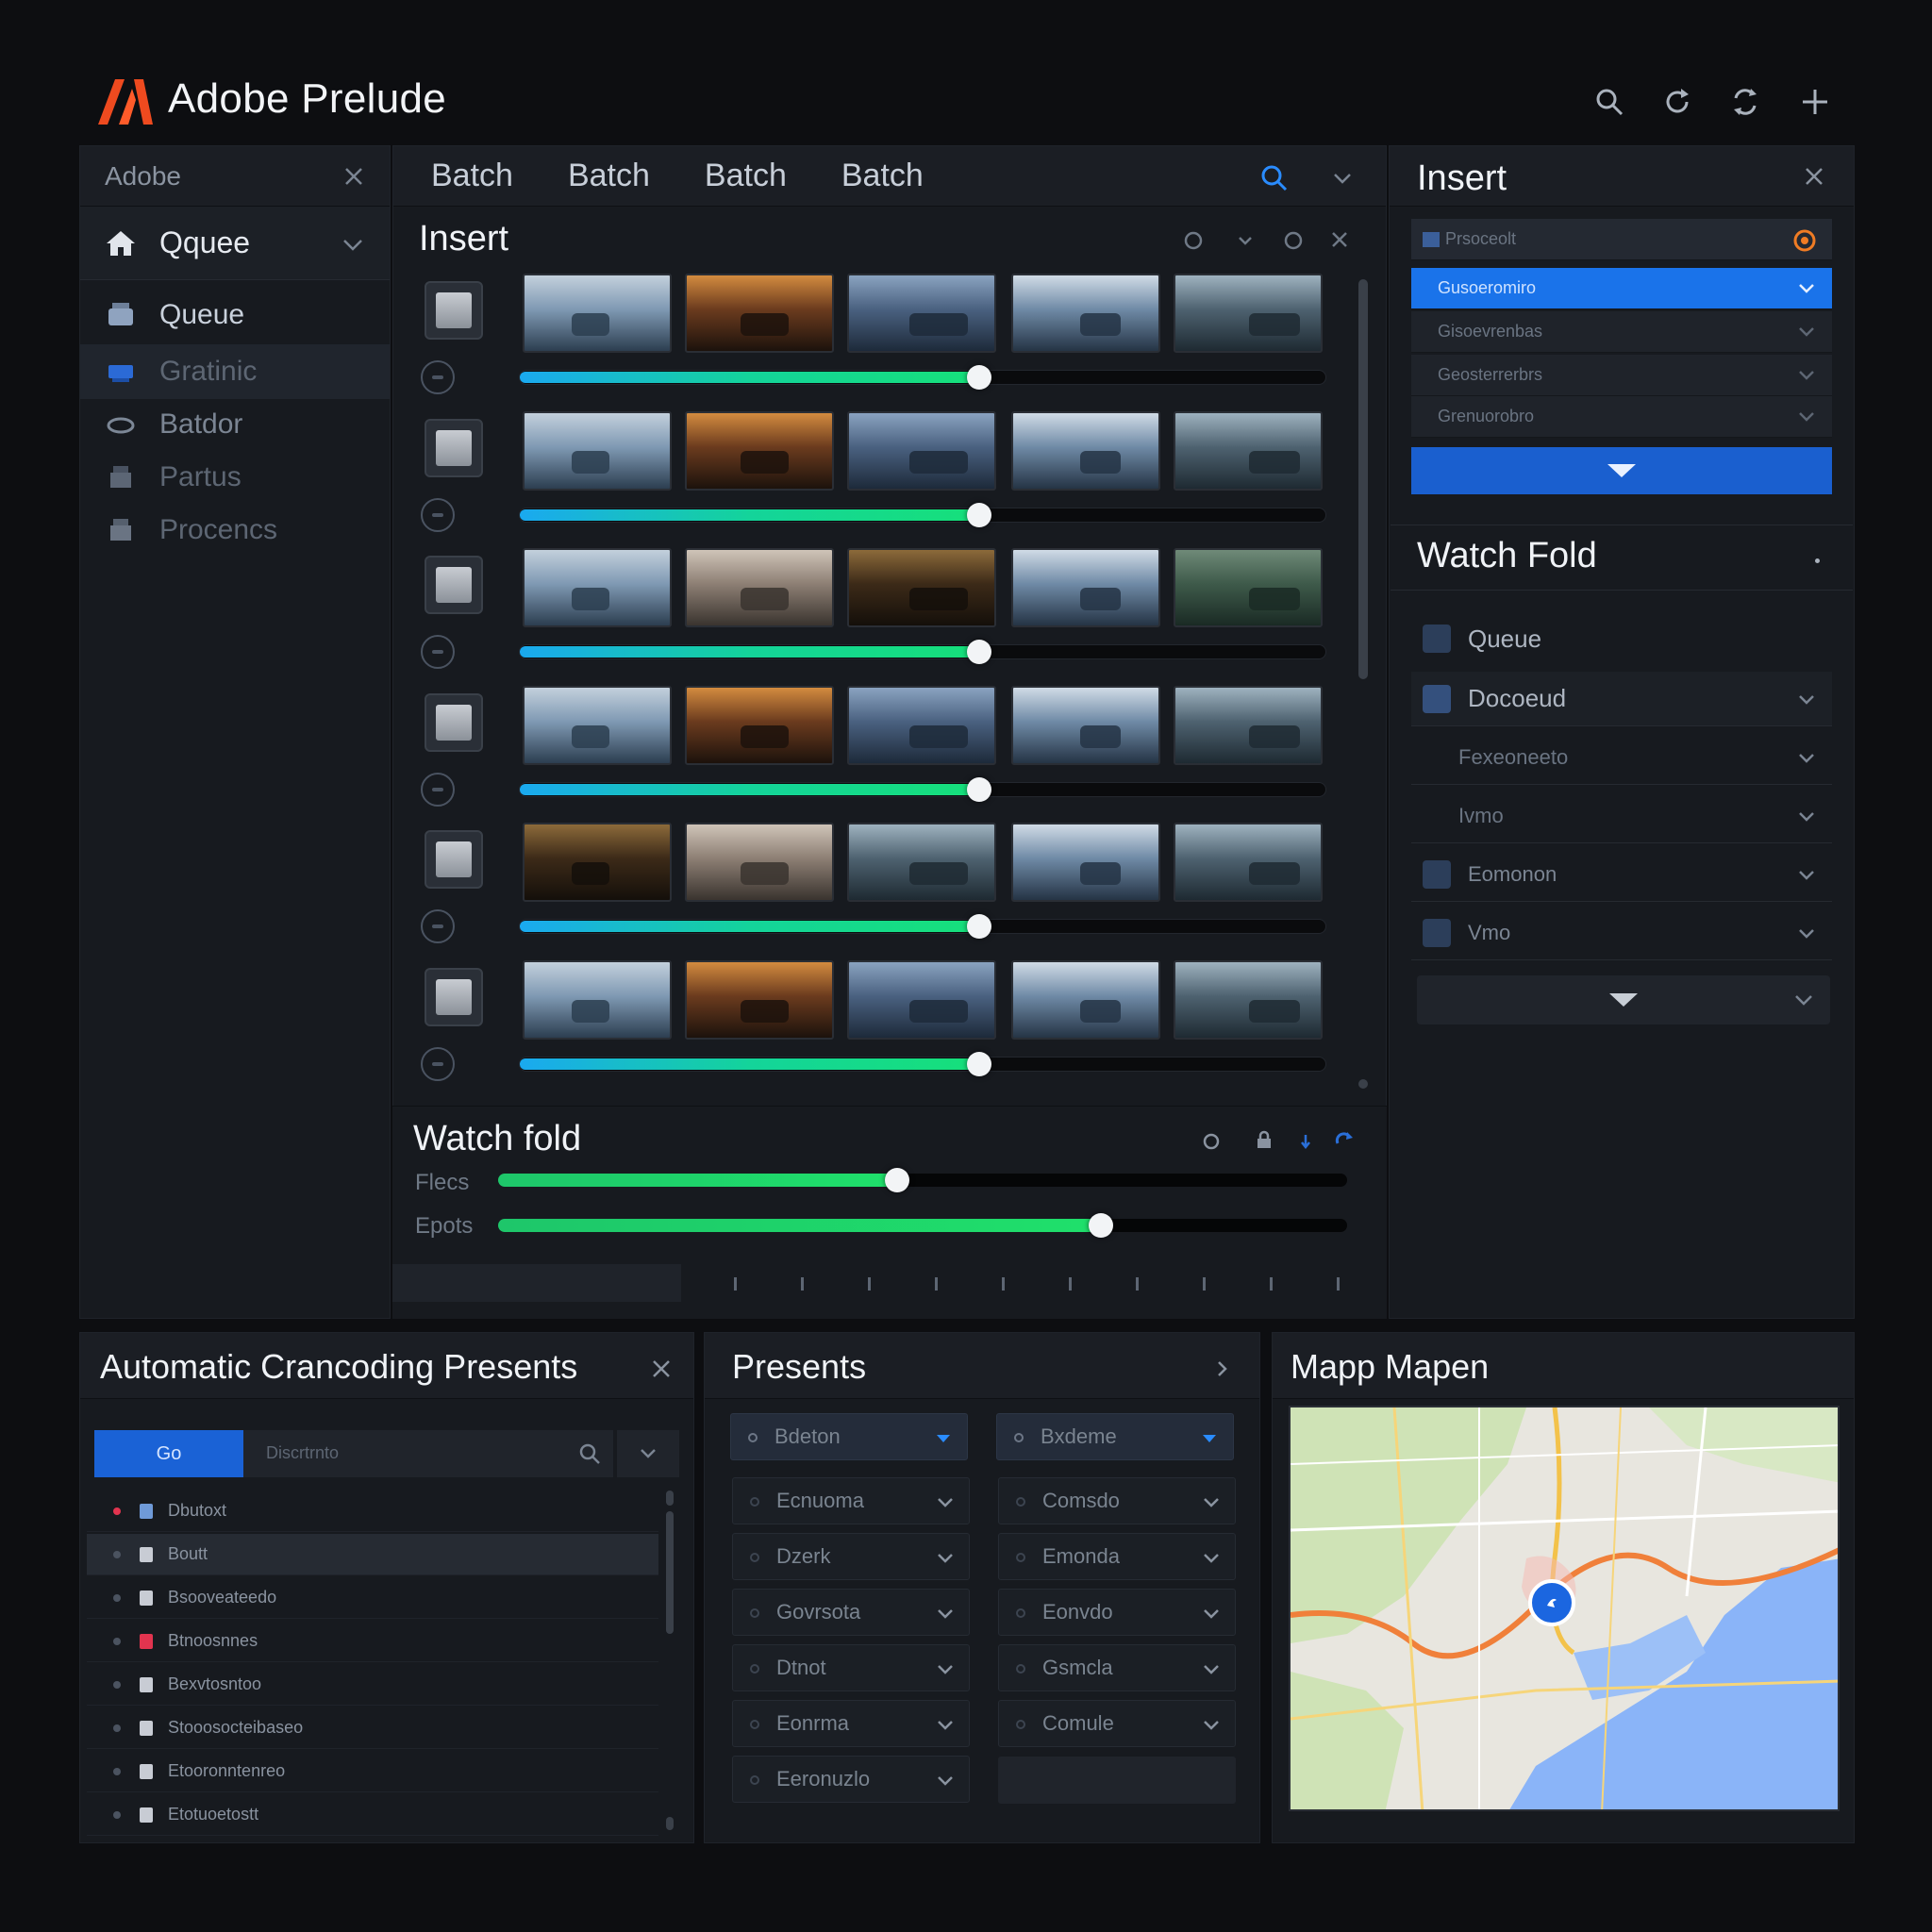 The height and width of the screenshot is (1932, 1932). What do you see at coordinates (1621, 757) in the screenshot?
I see `watch-fold-item: Fexeoneeto` at bounding box center [1621, 757].